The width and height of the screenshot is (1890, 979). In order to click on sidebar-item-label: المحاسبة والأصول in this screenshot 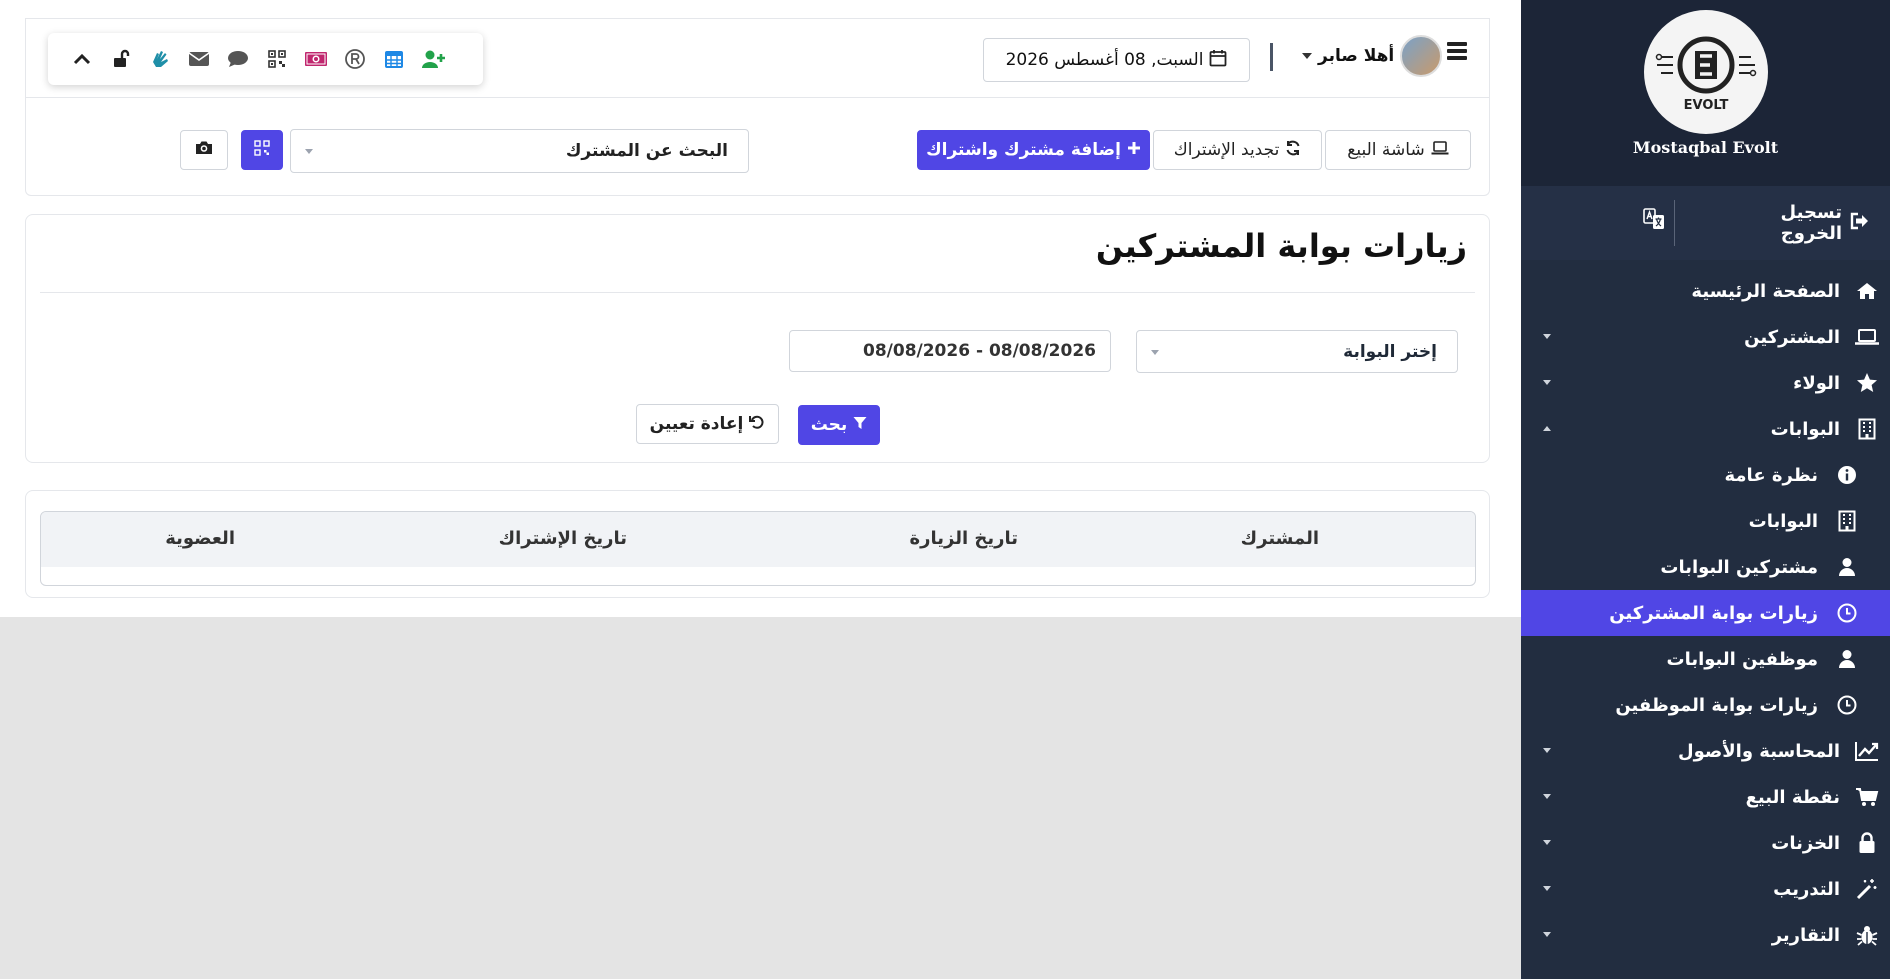, I will do `click(1758, 751)`.